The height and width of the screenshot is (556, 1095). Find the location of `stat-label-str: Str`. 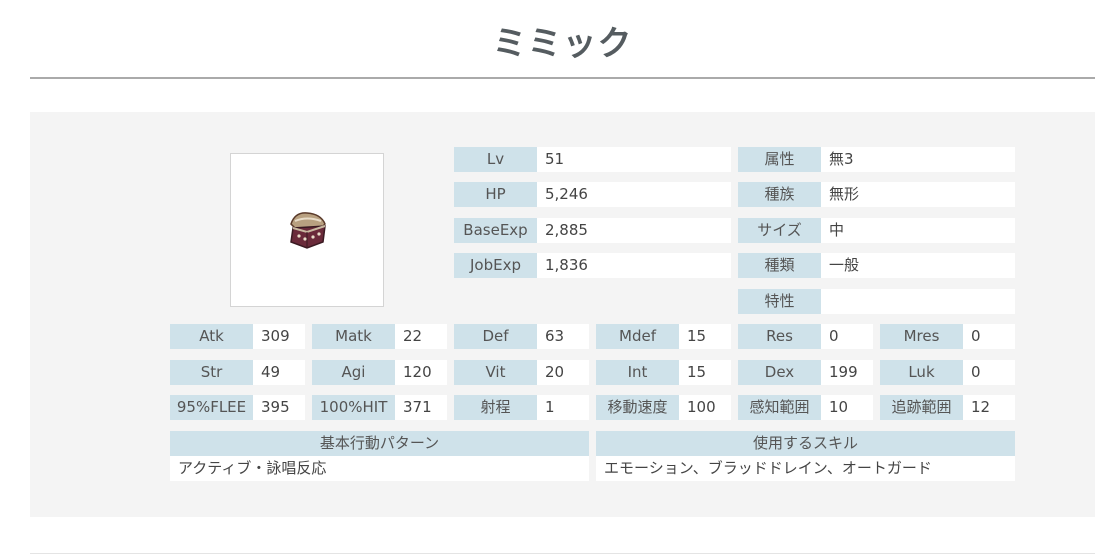

stat-label-str: Str is located at coordinates (211, 372).